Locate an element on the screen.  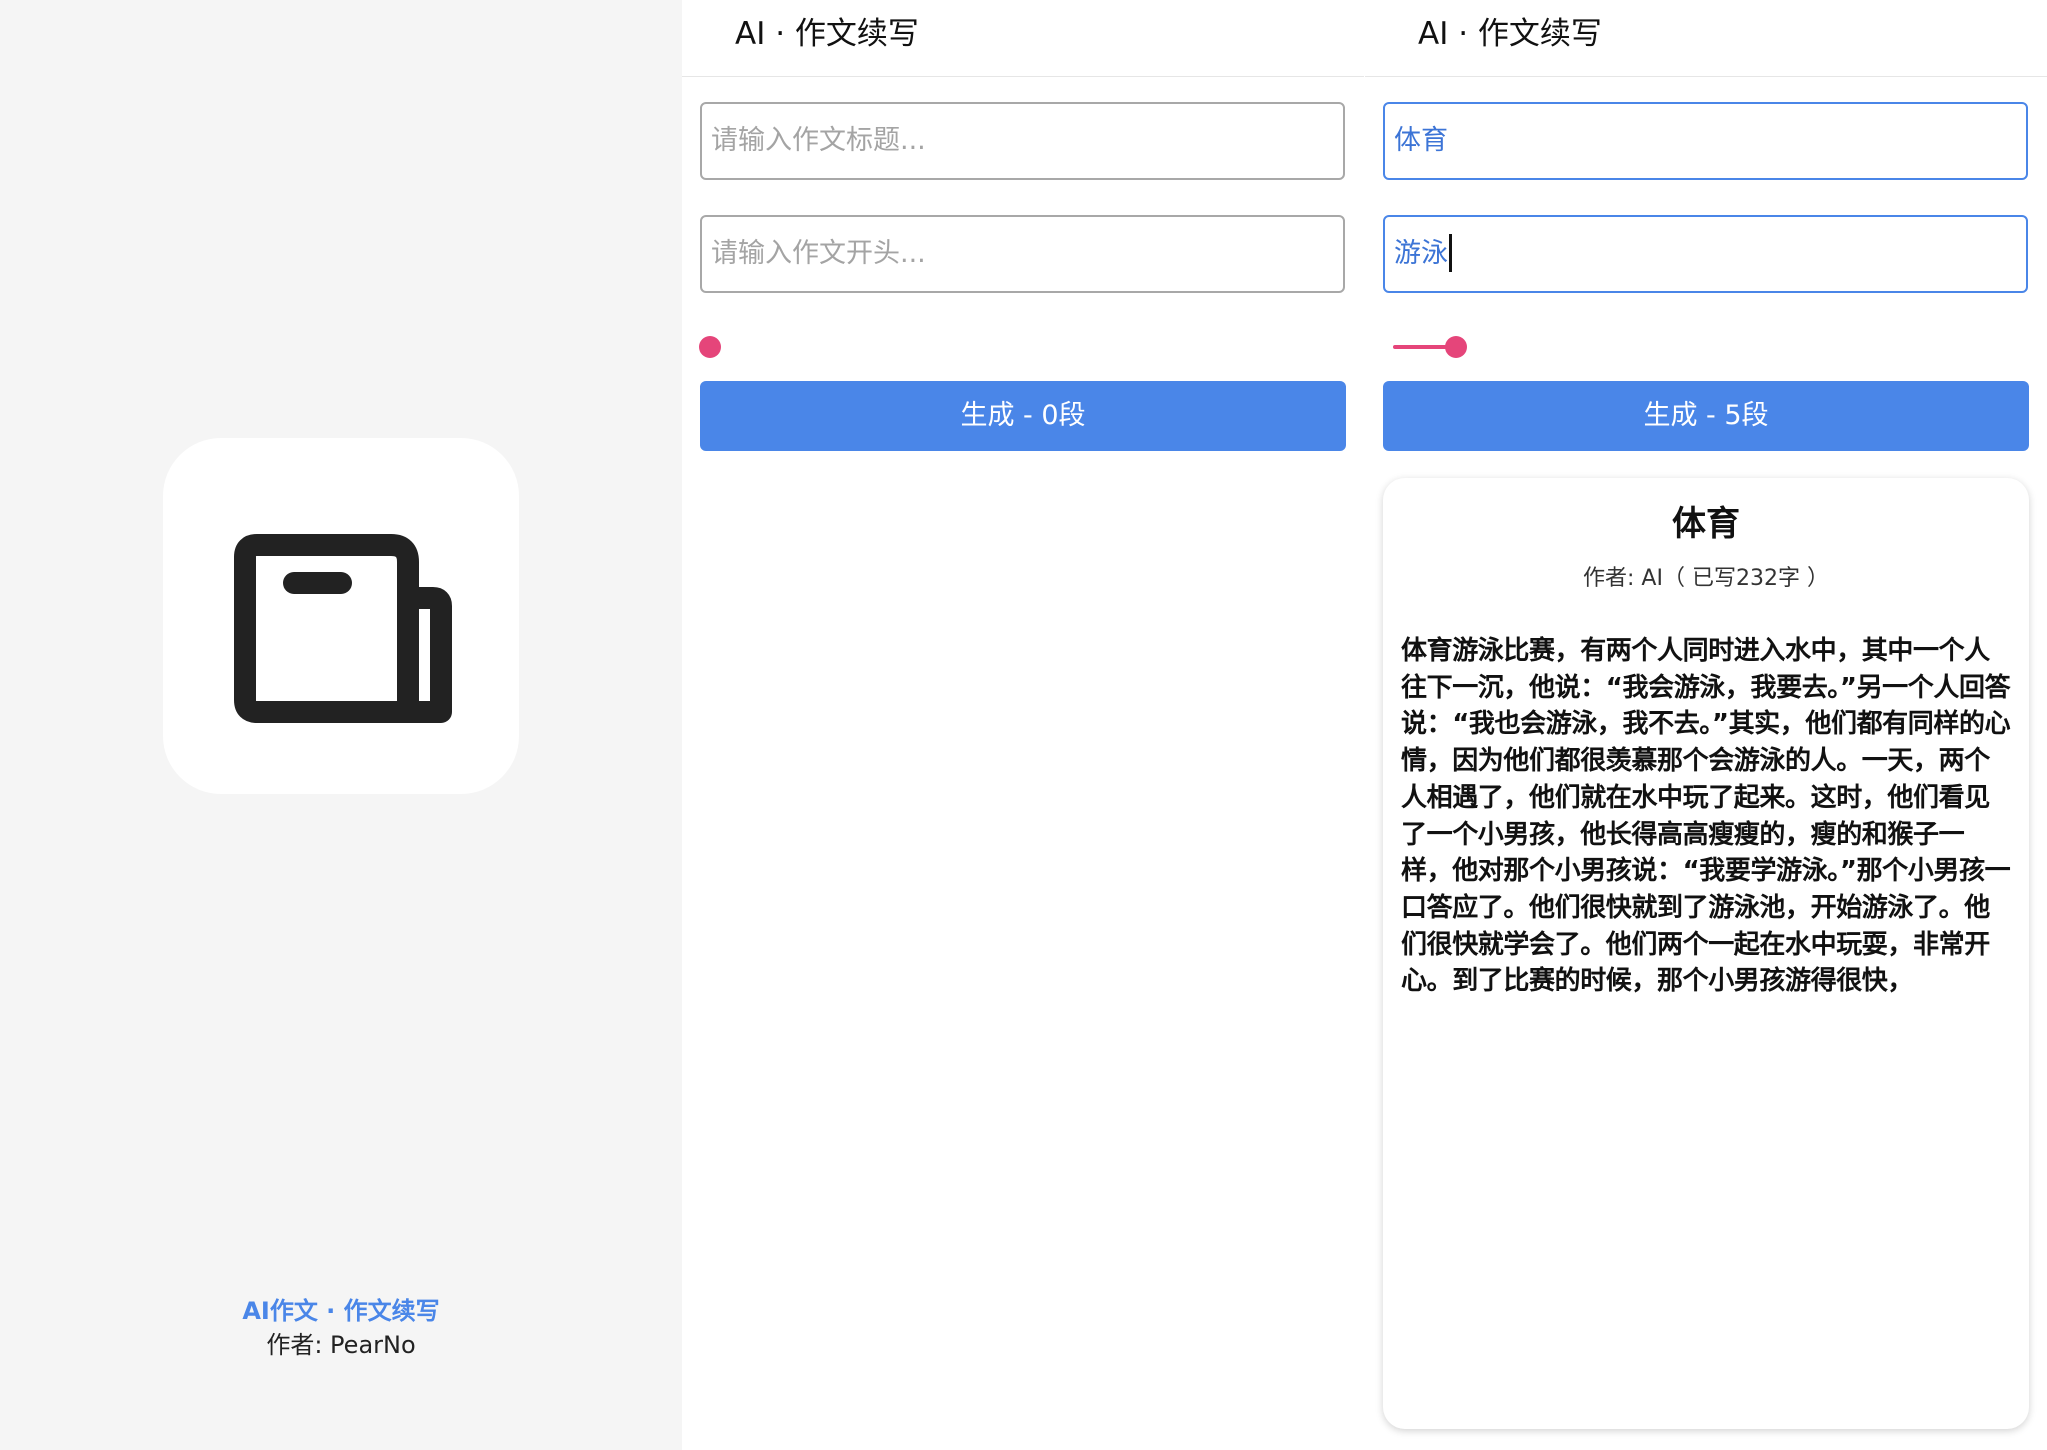
essay-opening-value: 游泳 is located at coordinates (1421, 253).